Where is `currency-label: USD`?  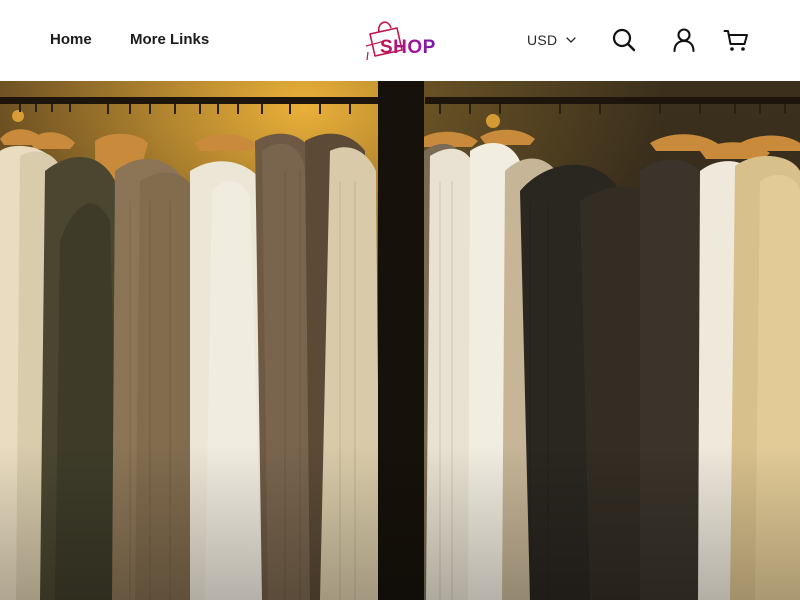
currency-label: USD is located at coordinates (542, 40).